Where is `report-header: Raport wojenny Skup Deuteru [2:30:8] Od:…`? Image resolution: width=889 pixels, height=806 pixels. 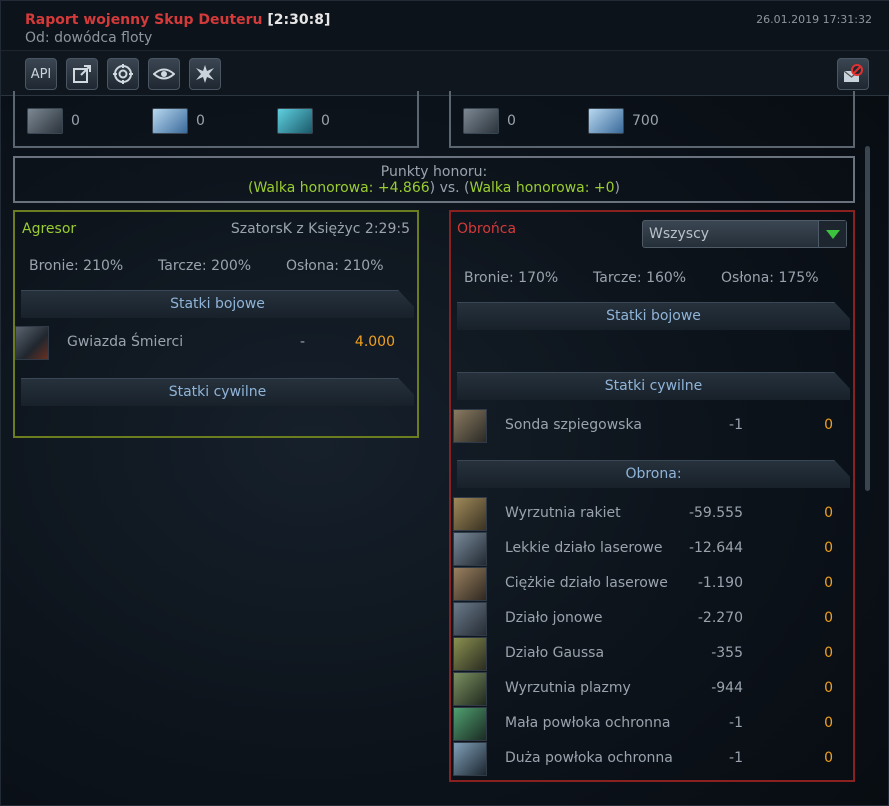
report-header: Raport wojenny Skup Deuteru [2:30:8] Od:… is located at coordinates (445, 26).